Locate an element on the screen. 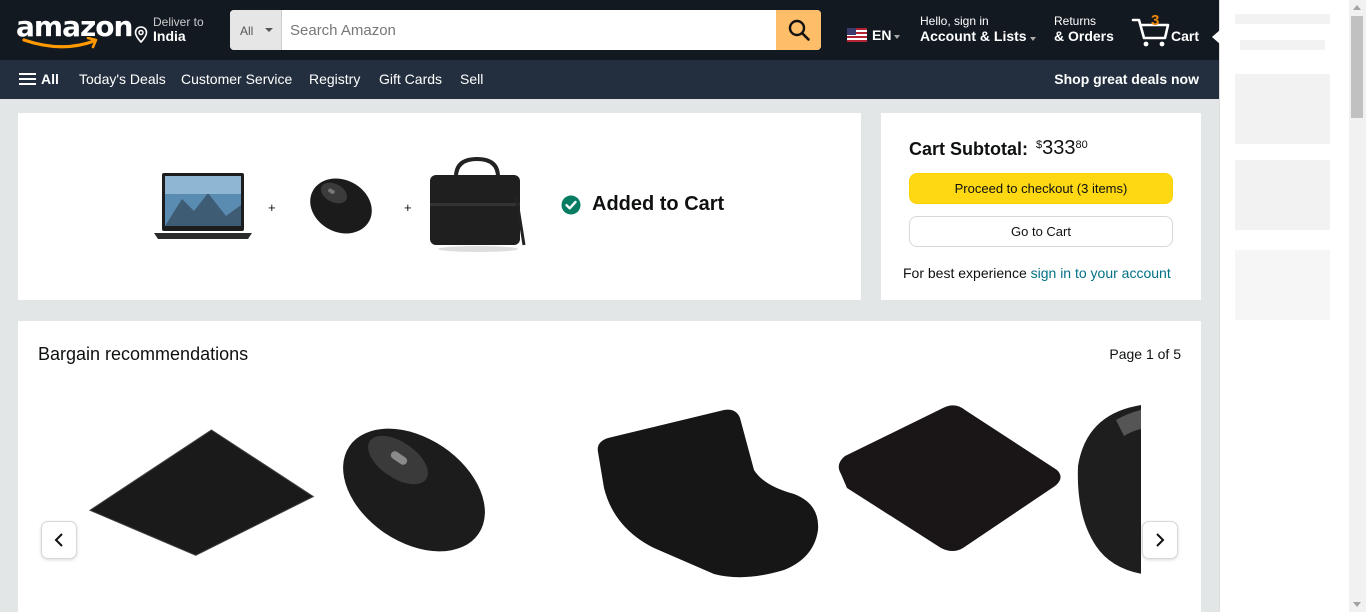  smile-arrow-icon is located at coordinates (60, 43).